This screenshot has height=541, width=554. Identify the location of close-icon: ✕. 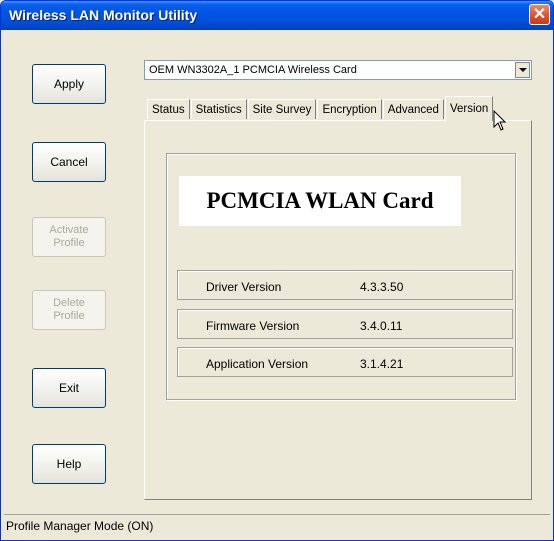
(539, 14).